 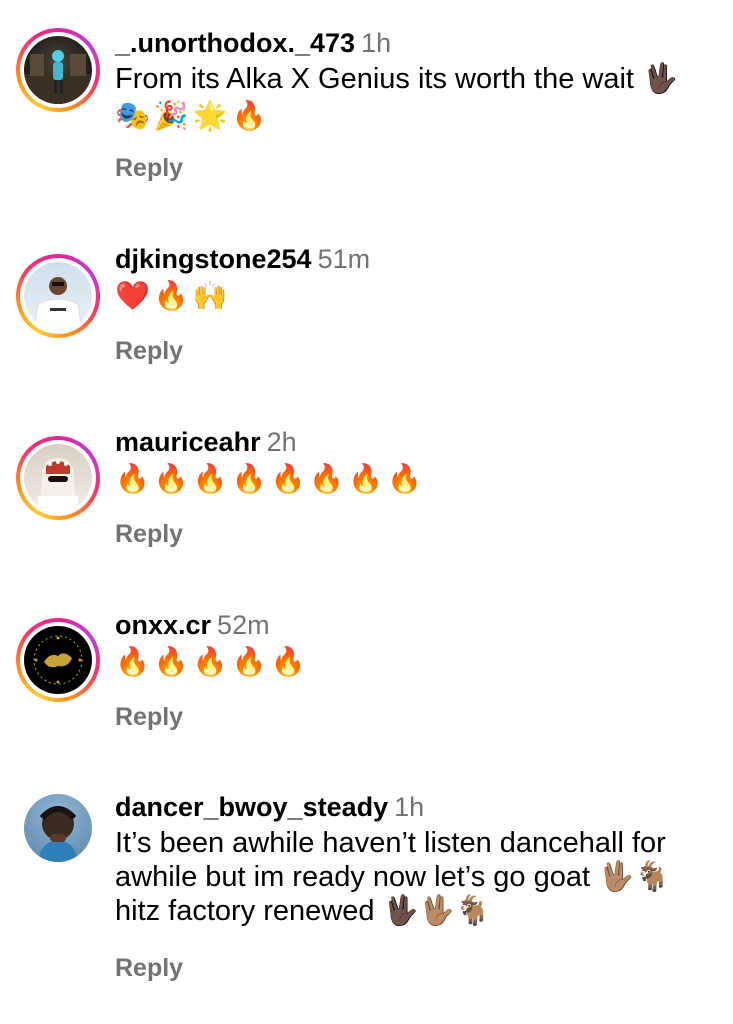 What do you see at coordinates (212, 661) in the screenshot?
I see `comment-text: 🔥🔥🔥🔥🔥` at bounding box center [212, 661].